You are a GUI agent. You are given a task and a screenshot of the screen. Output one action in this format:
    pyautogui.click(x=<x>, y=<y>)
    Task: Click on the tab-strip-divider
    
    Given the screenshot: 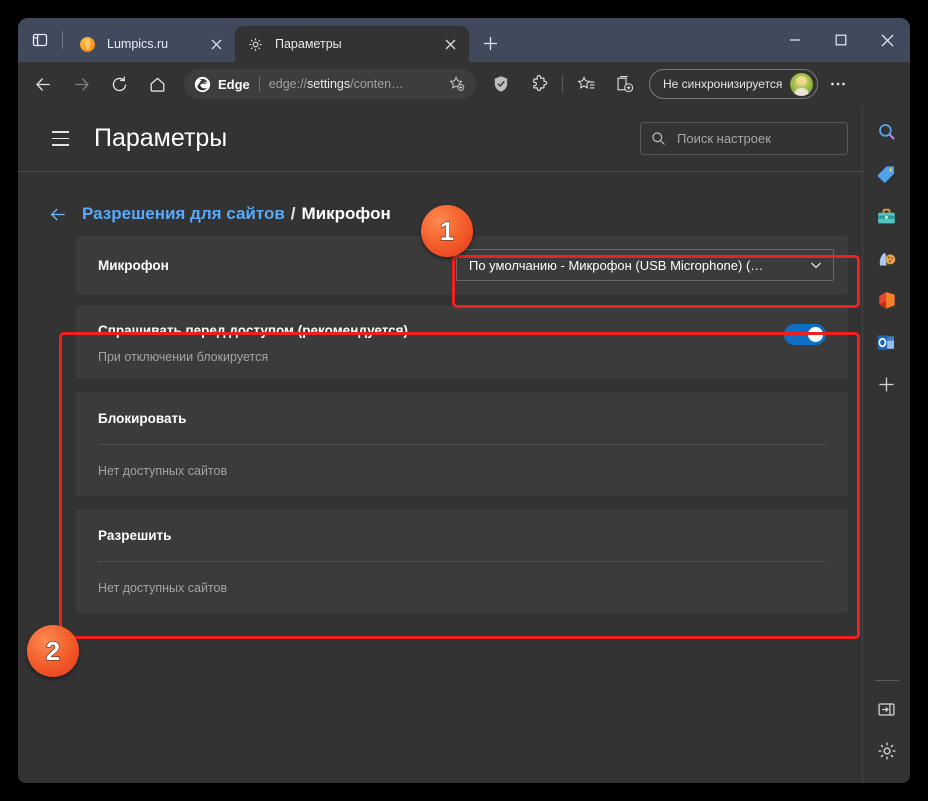 What is the action you would take?
    pyautogui.click(x=62, y=40)
    